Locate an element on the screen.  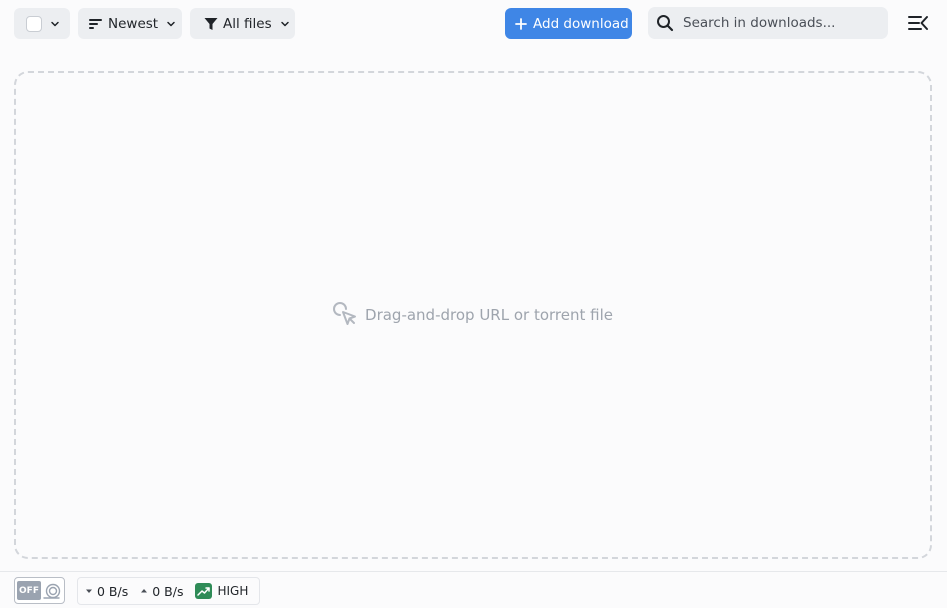
search-input is located at coordinates (778, 23).